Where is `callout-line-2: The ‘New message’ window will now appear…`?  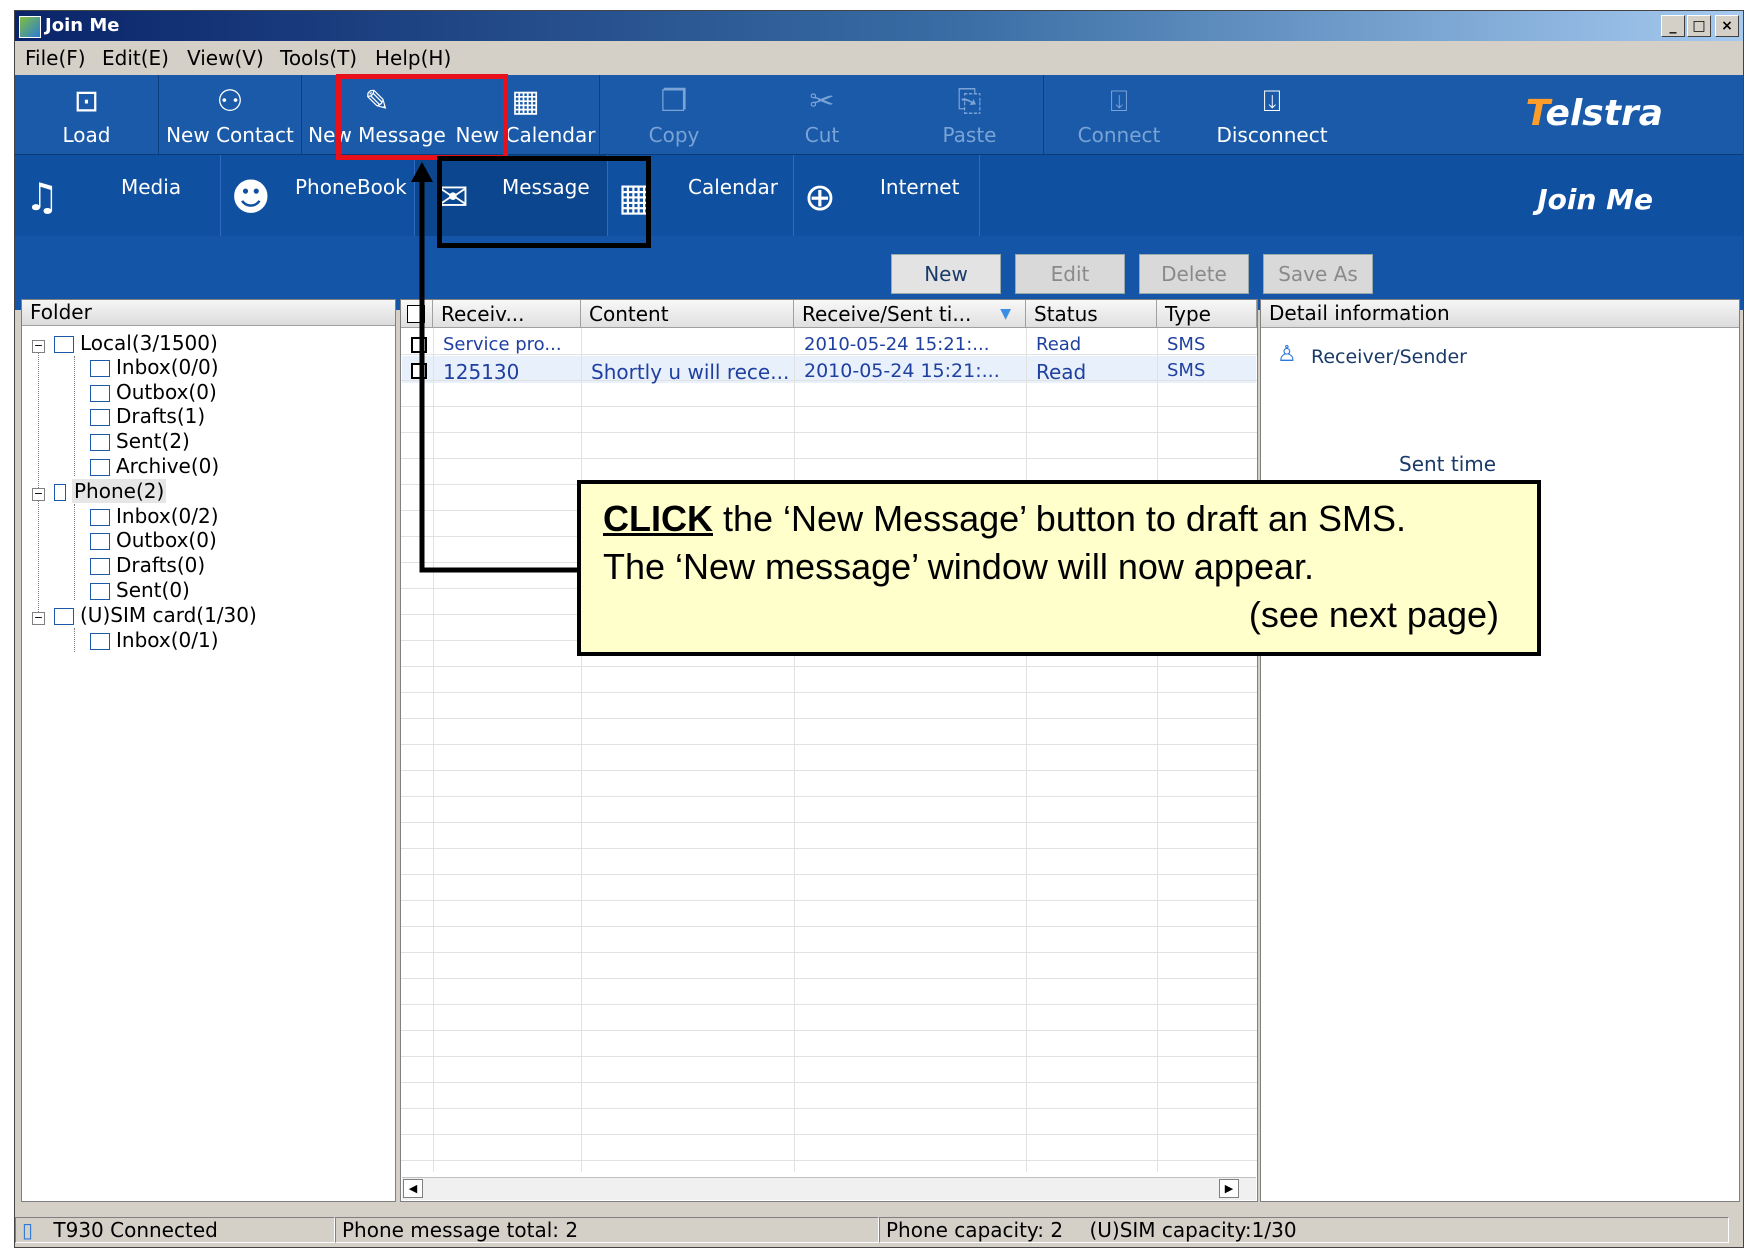
callout-line-2: The ‘New message’ window will now appear… is located at coordinates (958, 566).